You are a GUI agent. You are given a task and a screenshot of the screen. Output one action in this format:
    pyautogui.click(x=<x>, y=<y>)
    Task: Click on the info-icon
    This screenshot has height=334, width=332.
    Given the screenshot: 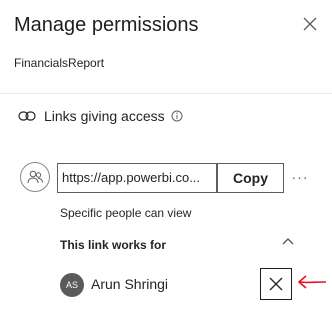 What is the action you would take?
    pyautogui.click(x=177, y=116)
    